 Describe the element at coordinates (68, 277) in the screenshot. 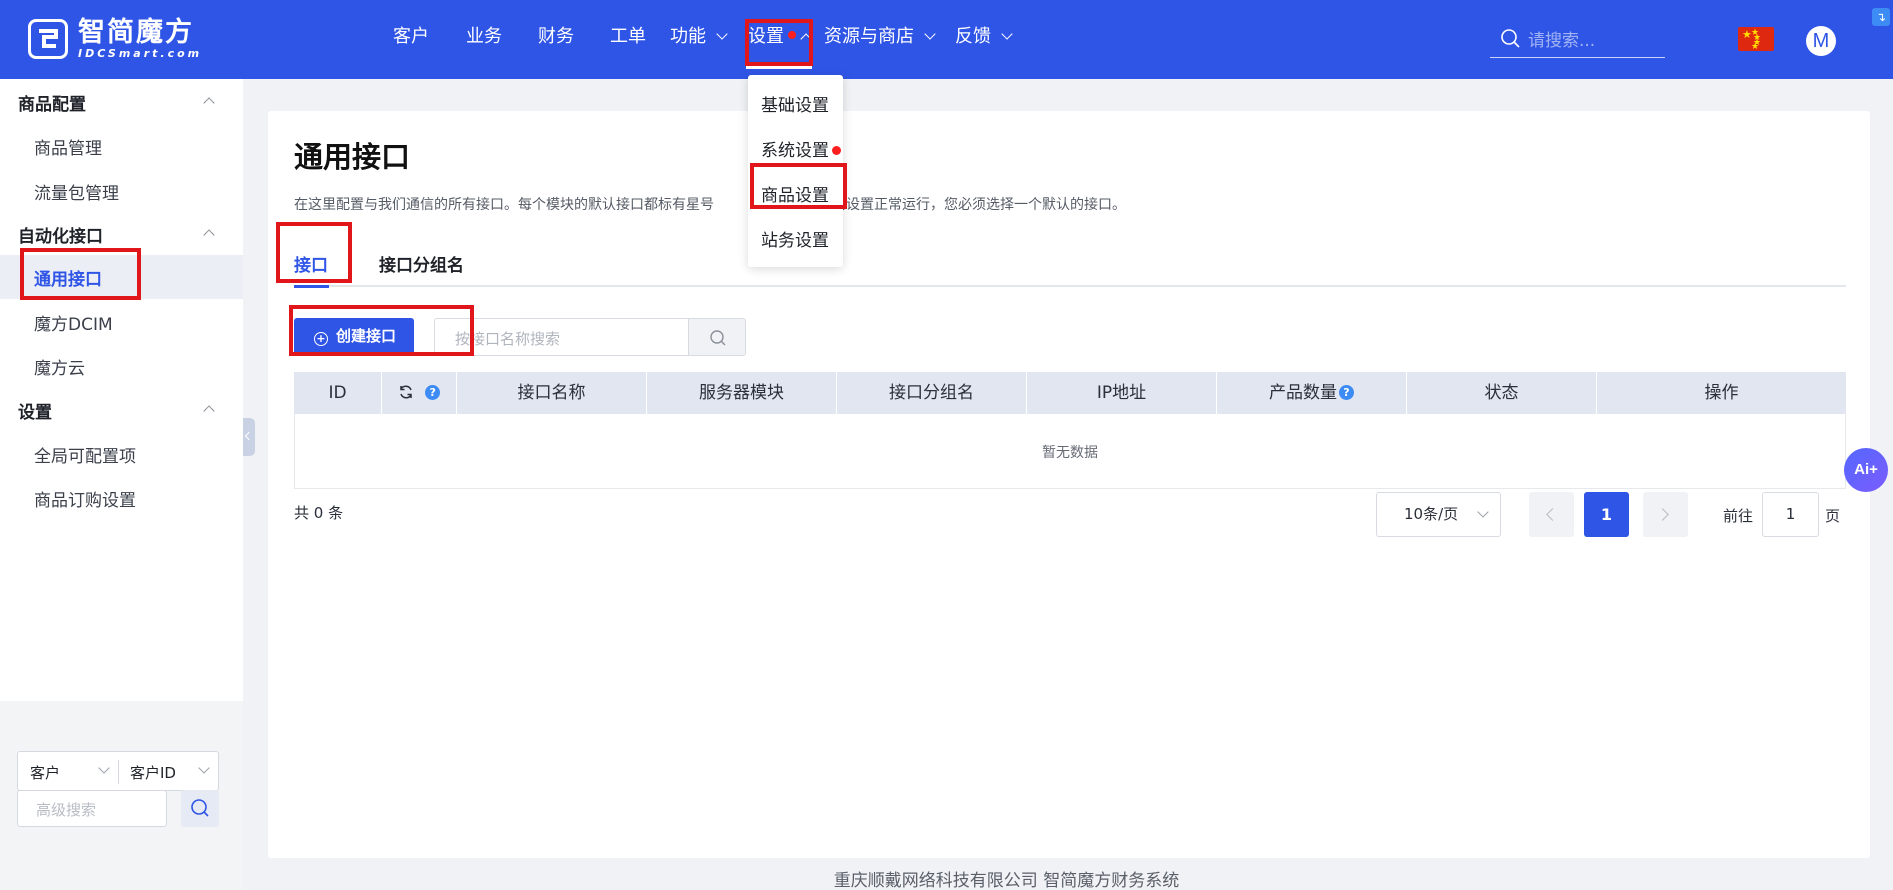

I see `sidebar-item-general-interface: 通用接口` at that location.